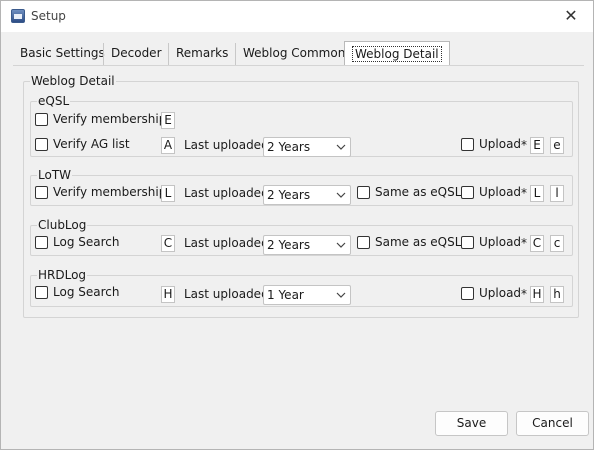 The image size is (594, 450). I want to click on tab-basic-settings: Basic Settings, so click(62, 54).